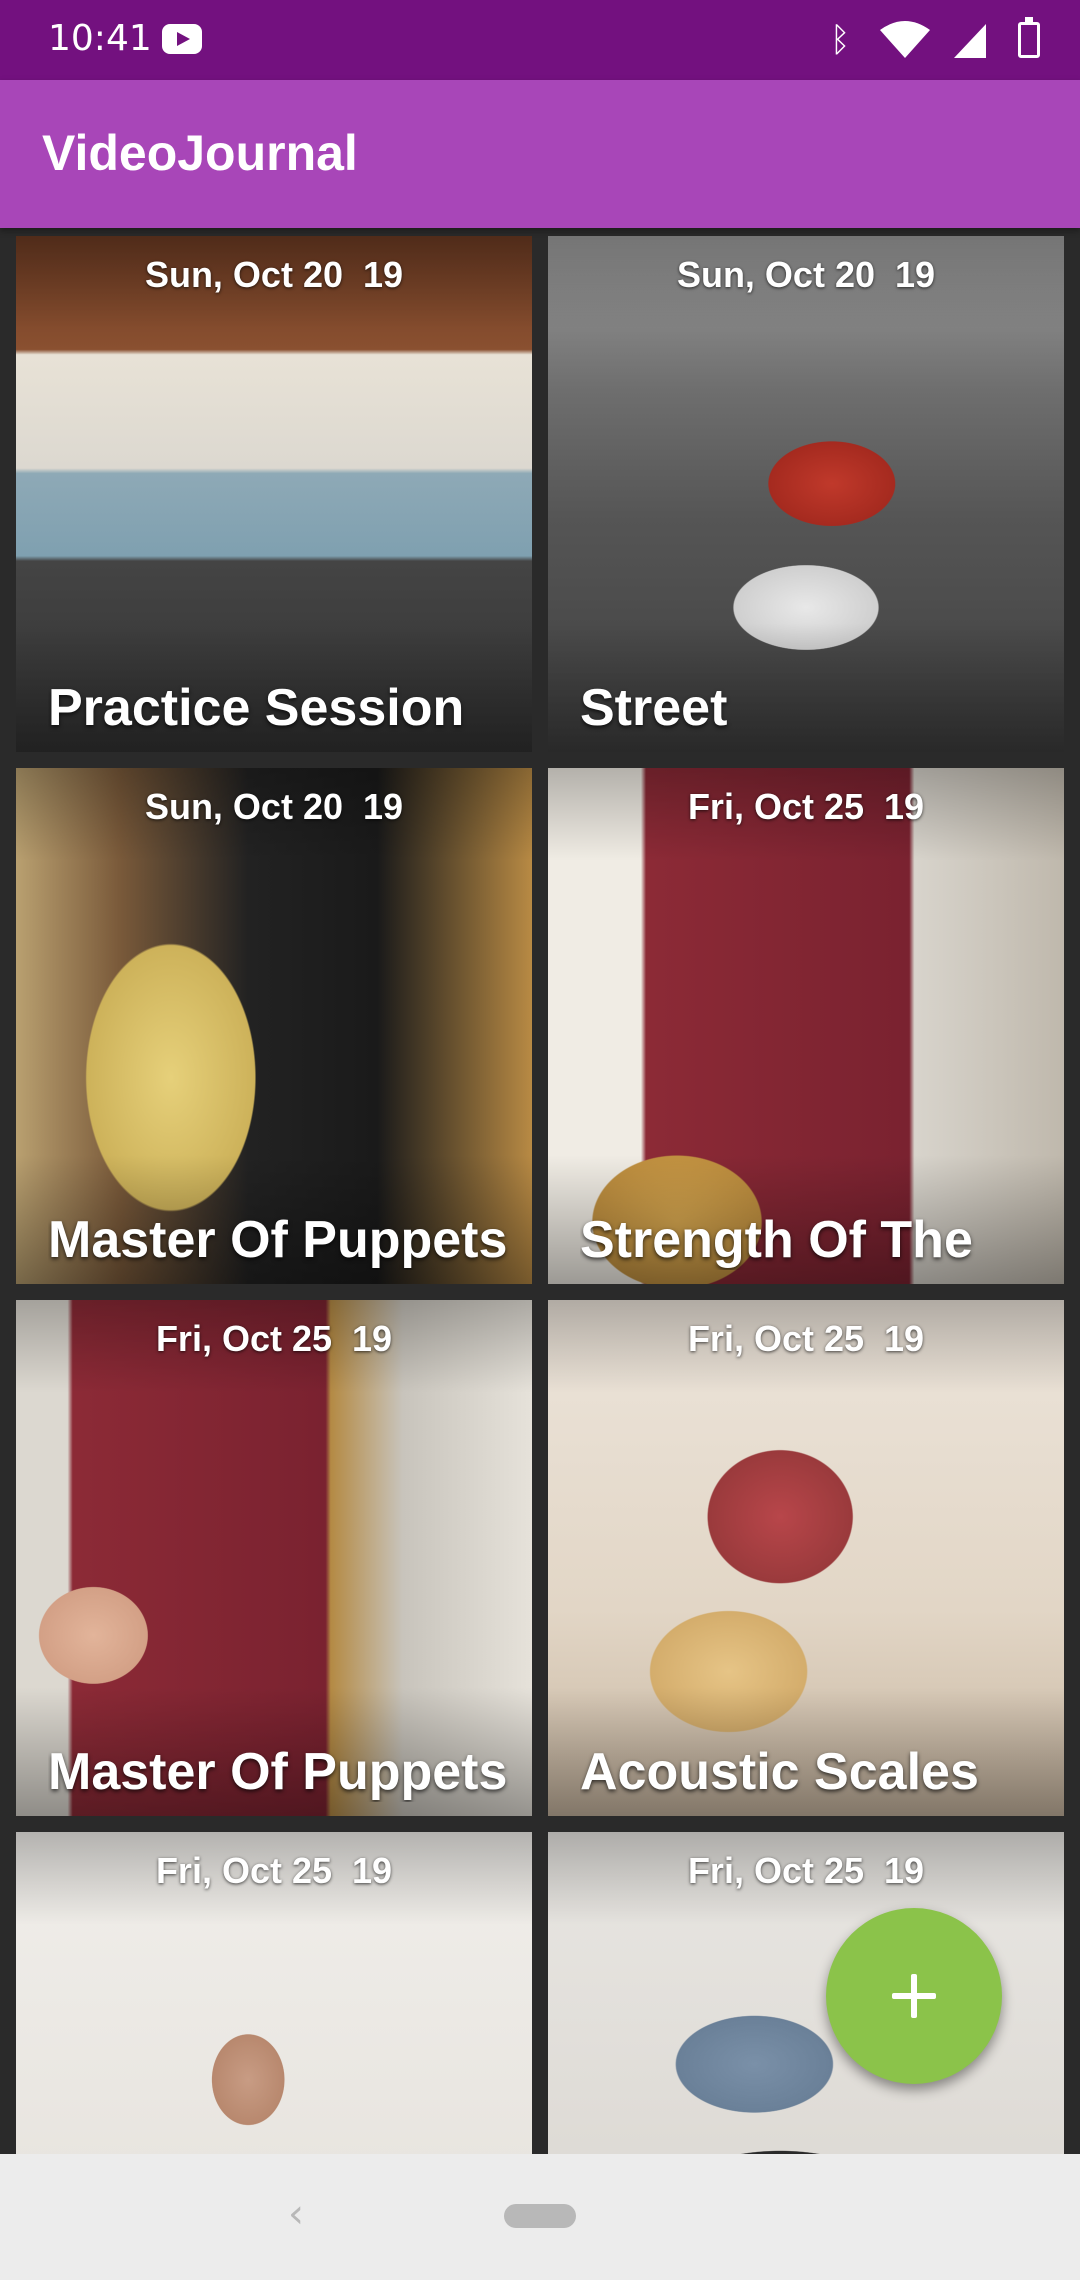 The width and height of the screenshot is (1080, 2280). I want to click on plus-icon, so click(914, 1996).